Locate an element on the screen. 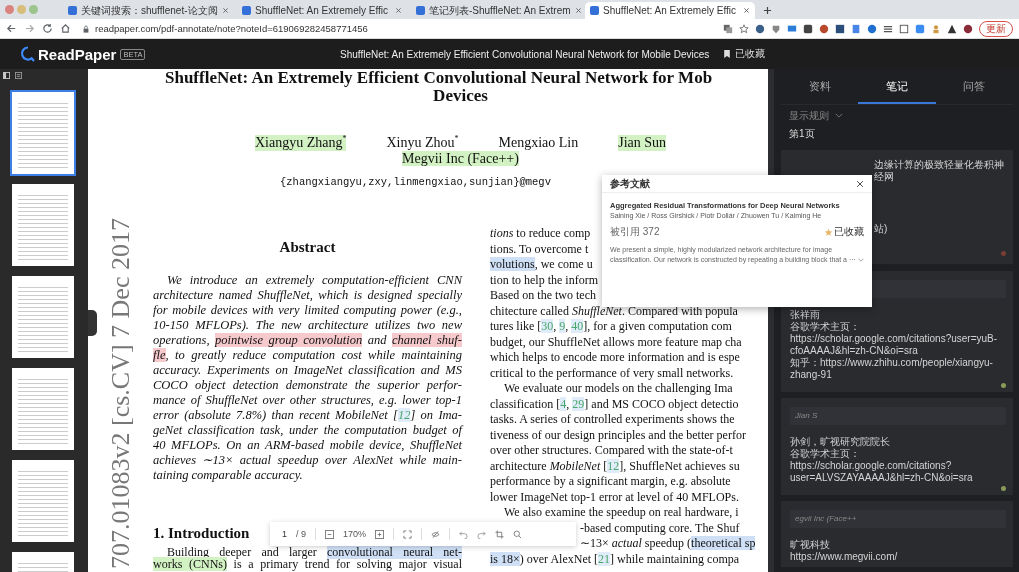 This screenshot has width=1019, height=572. text-line: 10-150 MFLOPs). The new architecture utilizes two new is located at coordinates (307, 325).